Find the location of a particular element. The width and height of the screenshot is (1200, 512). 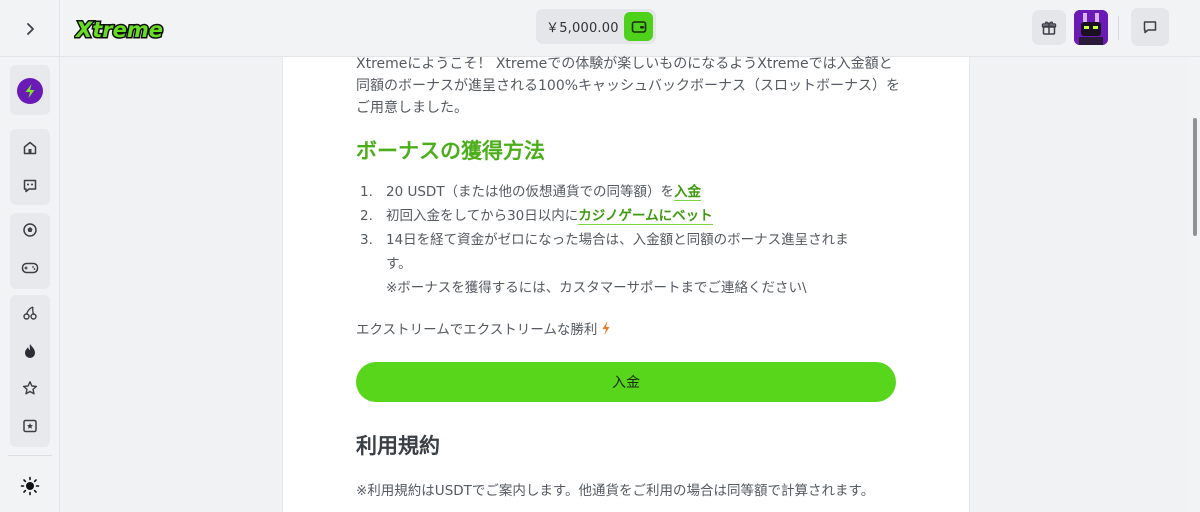

sidebar-item-live is located at coordinates (30, 426).